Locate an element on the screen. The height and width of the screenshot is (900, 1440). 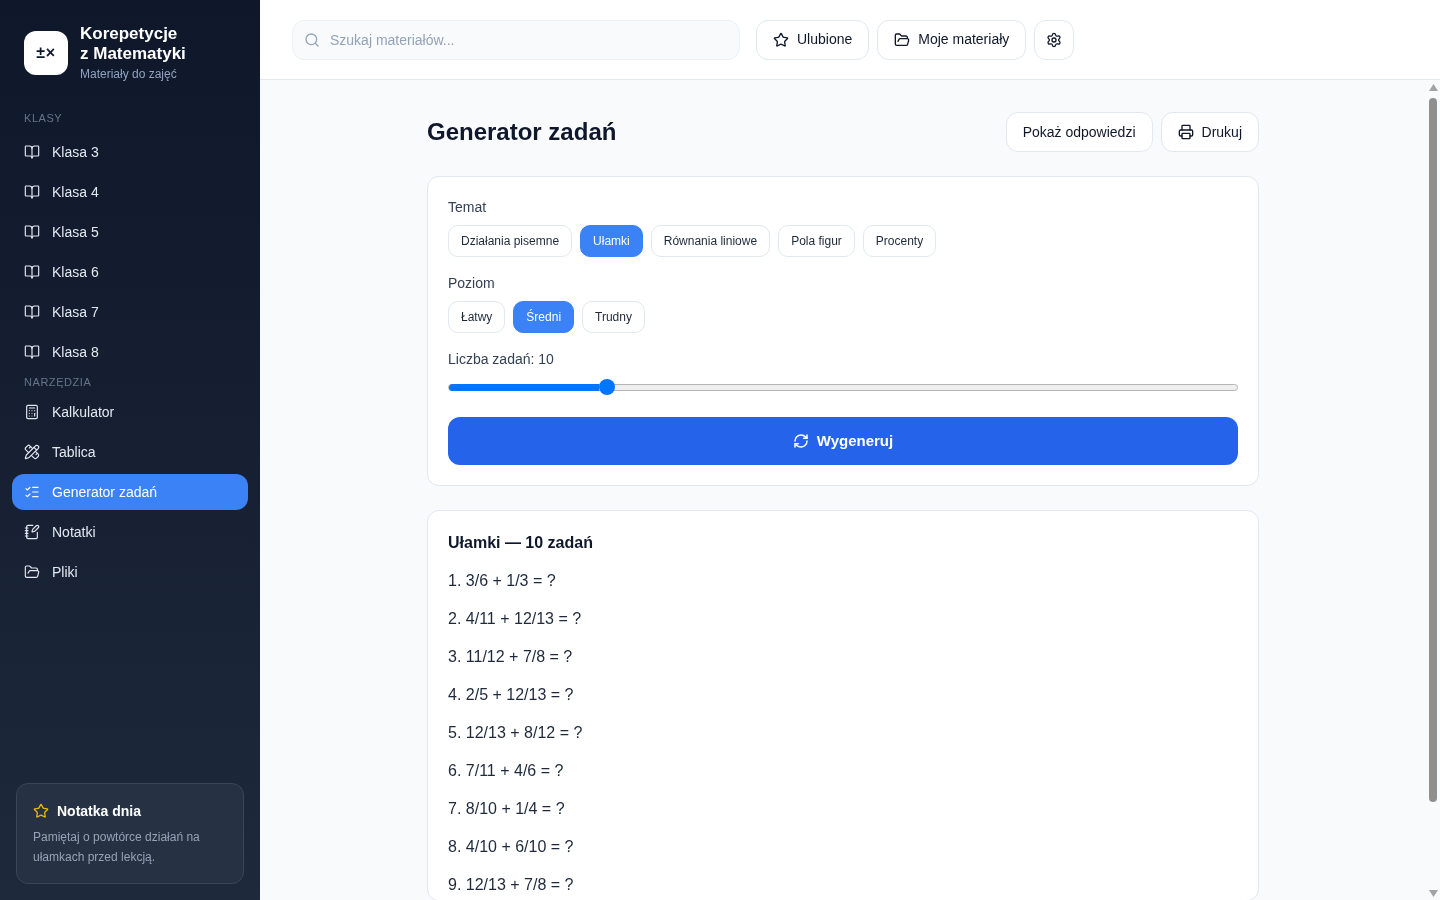
field-label: Temat is located at coordinates (468, 207).